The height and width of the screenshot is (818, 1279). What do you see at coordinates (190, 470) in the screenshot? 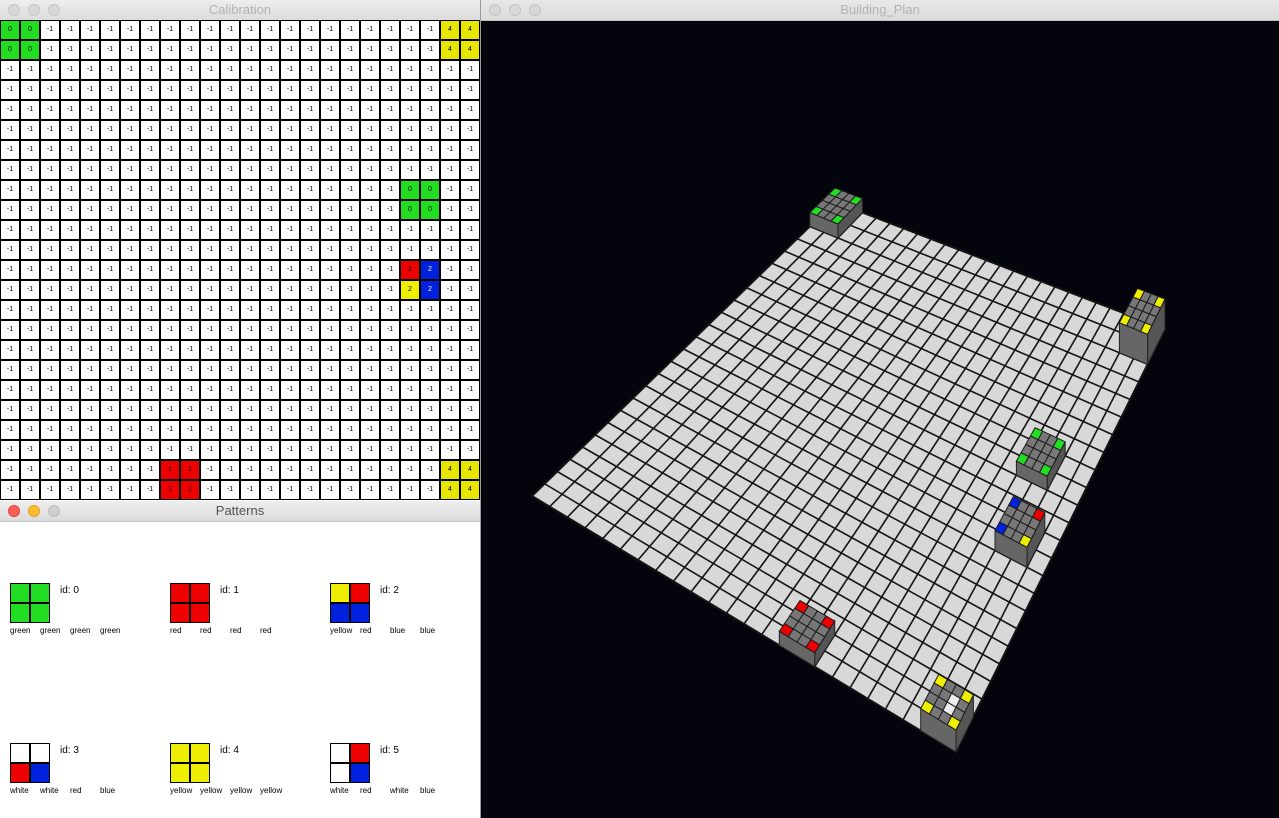
I see `grid-cell: 1` at bounding box center [190, 470].